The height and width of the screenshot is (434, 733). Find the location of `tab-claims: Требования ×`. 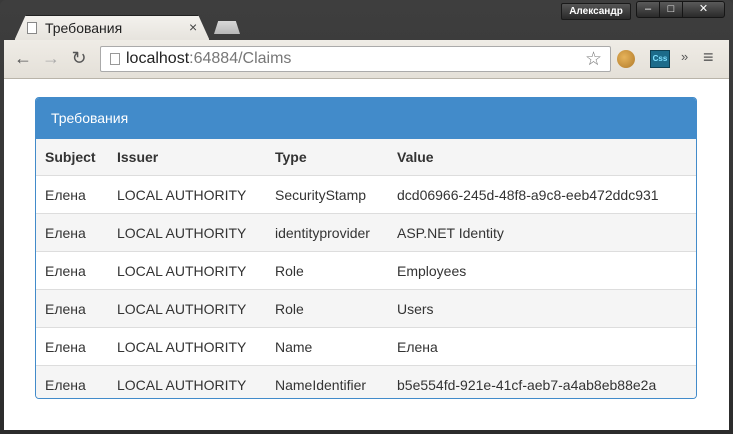

tab-claims: Требования × is located at coordinates (112, 28).